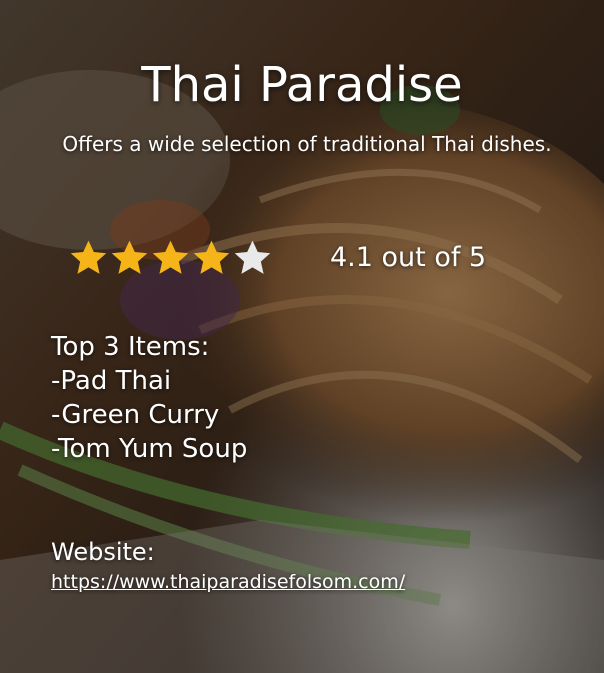 This screenshot has width=604, height=673. Describe the element at coordinates (228, 582) in the screenshot. I see `website-link: https://www.thaiparadisefolsom.com/` at that location.